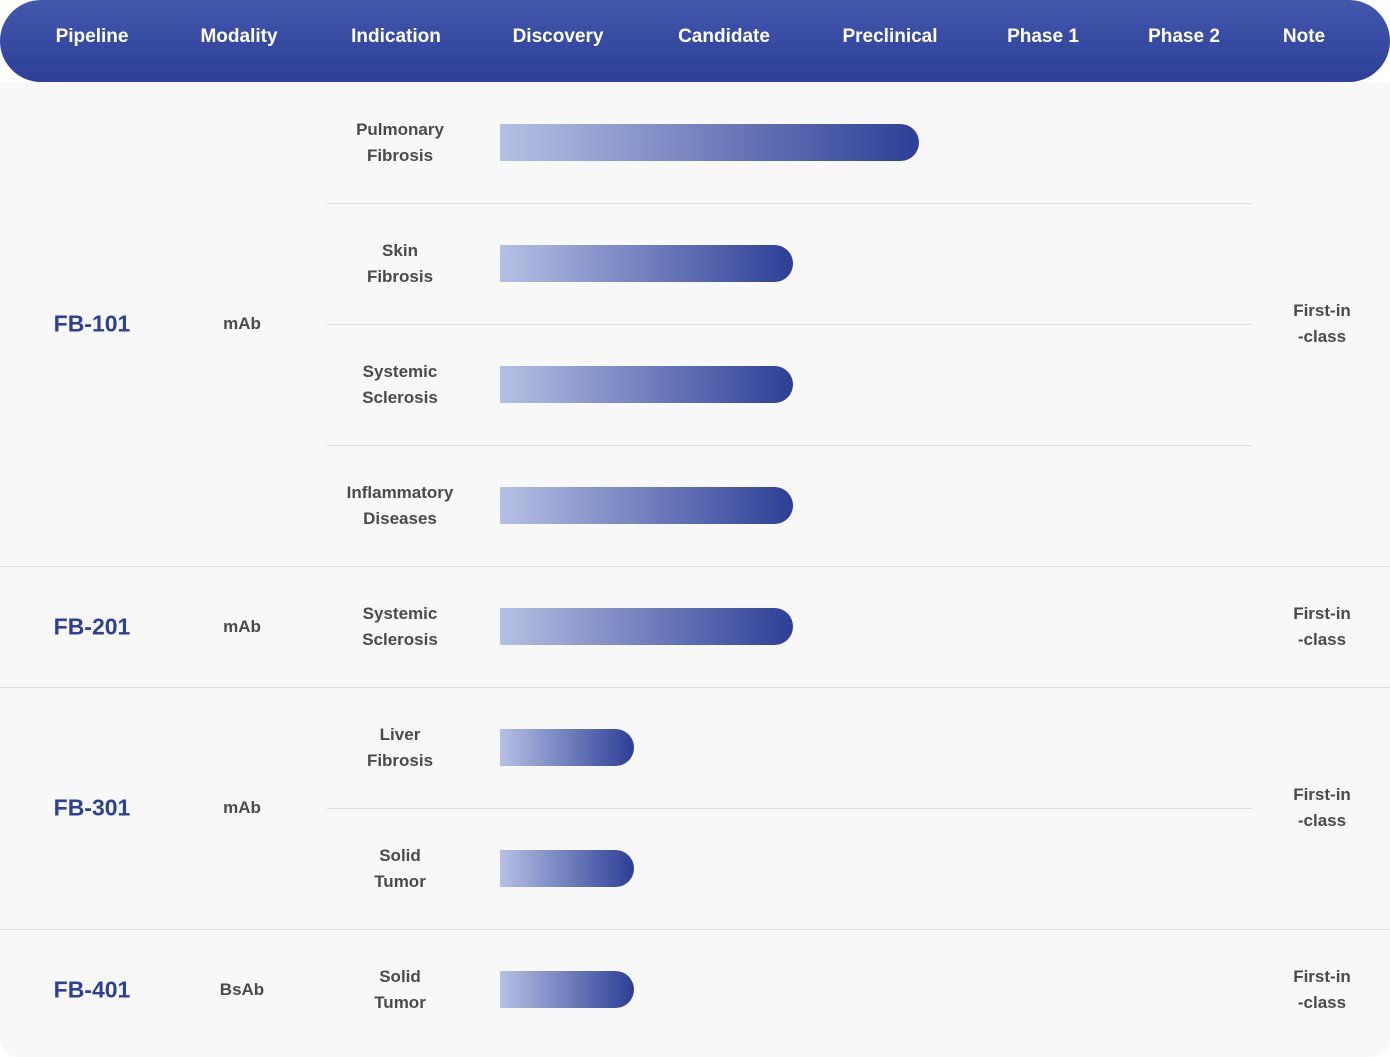 Image resolution: width=1390 pixels, height=1057 pixels. What do you see at coordinates (400, 142) in the screenshot?
I see `indication-label: Pulmonary Fibrosis` at bounding box center [400, 142].